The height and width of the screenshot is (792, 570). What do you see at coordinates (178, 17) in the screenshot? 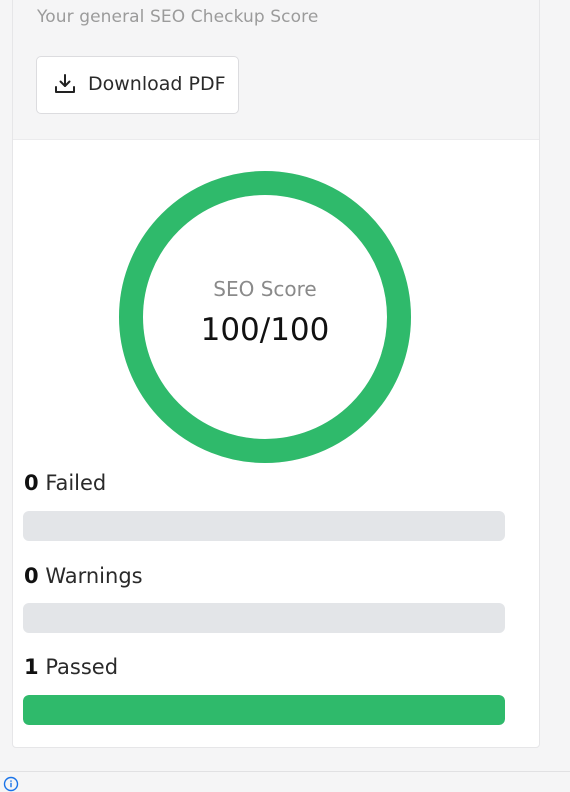
I see `card-subtitle: Your general SEO Checkup Score` at bounding box center [178, 17].